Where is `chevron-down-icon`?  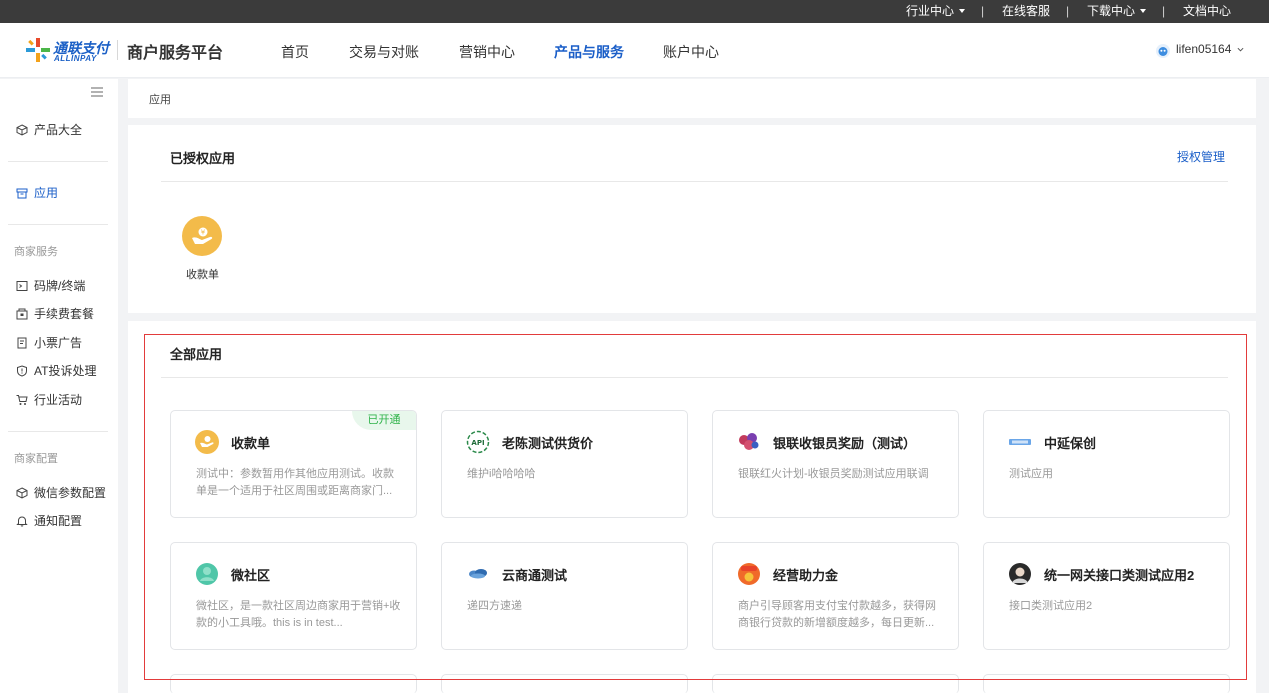
chevron-down-icon is located at coordinates (1240, 49).